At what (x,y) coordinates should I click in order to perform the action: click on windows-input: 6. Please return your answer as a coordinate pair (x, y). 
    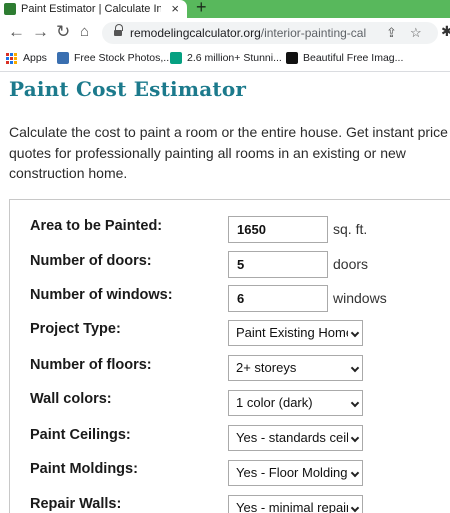
    Looking at the image, I should click on (278, 298).